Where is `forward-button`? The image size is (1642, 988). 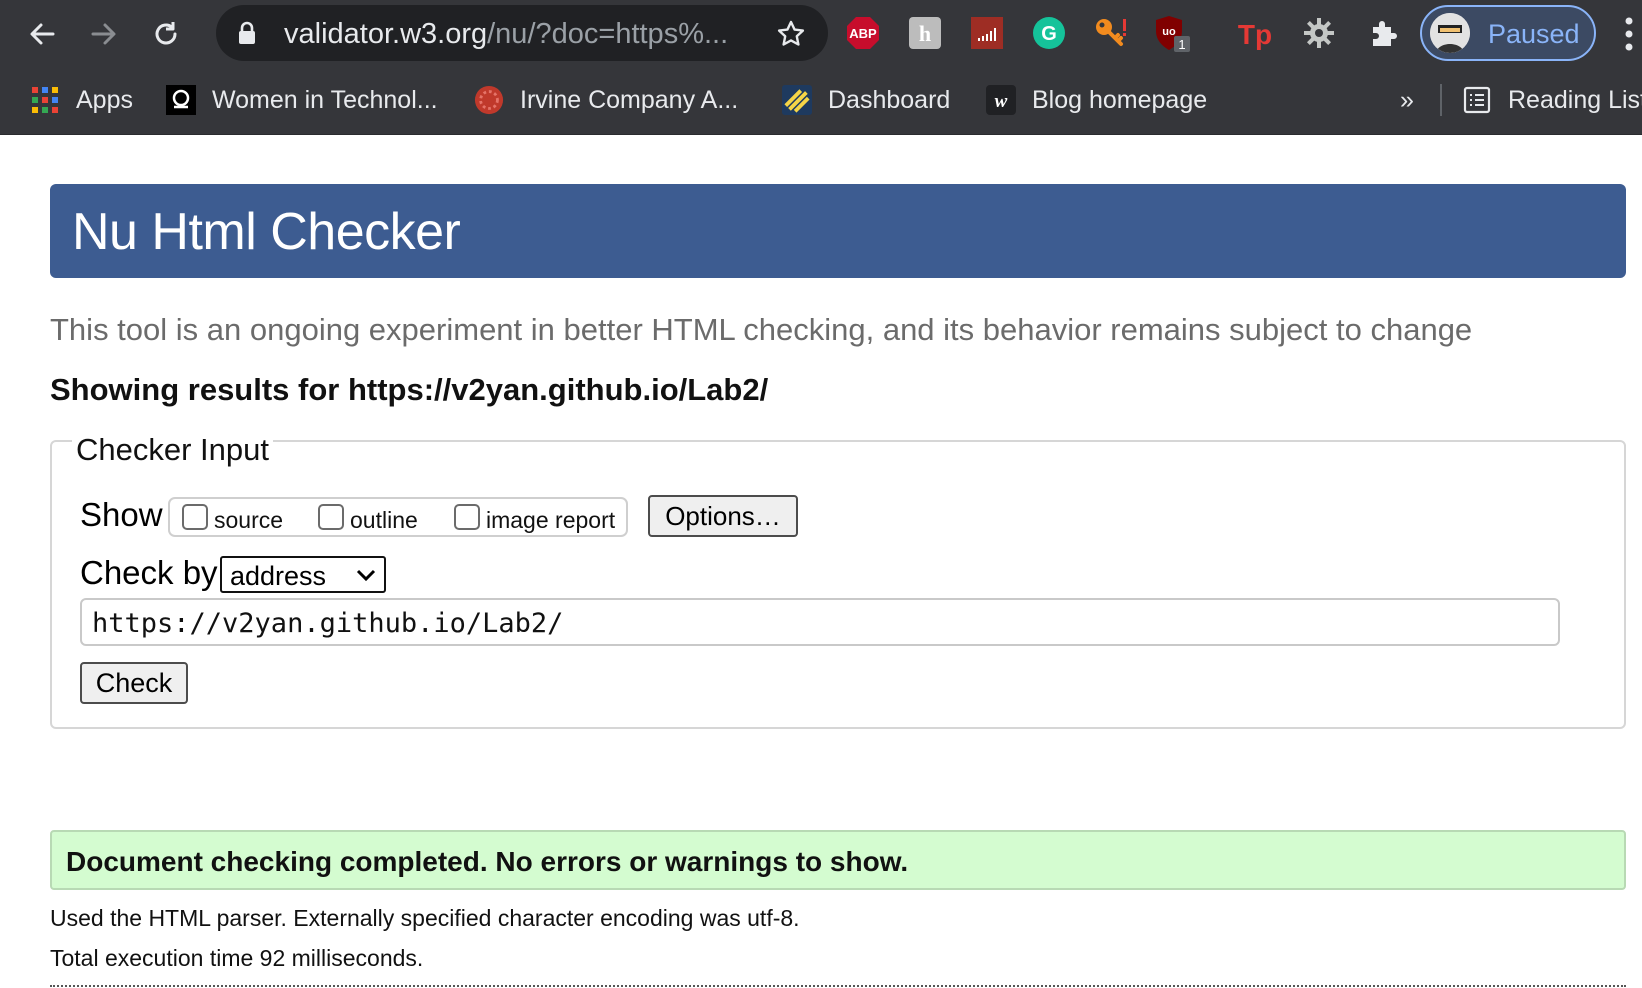
forward-button is located at coordinates (104, 34).